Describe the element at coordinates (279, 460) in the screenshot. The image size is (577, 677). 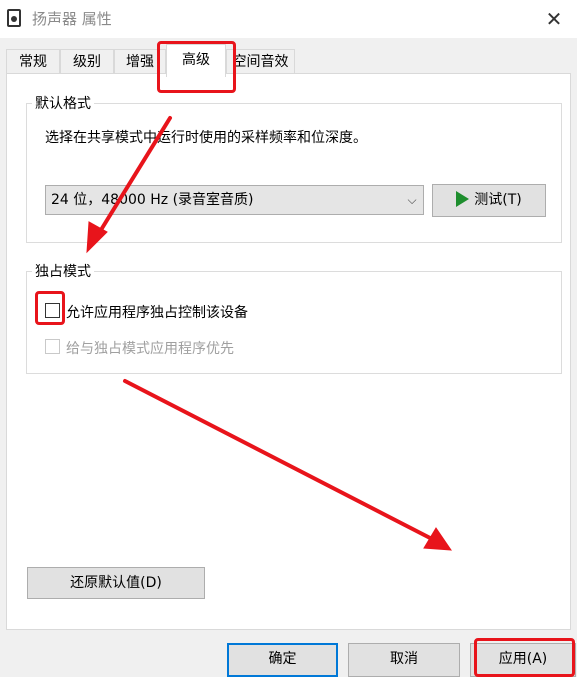
I see `arrow-to-apply` at that location.